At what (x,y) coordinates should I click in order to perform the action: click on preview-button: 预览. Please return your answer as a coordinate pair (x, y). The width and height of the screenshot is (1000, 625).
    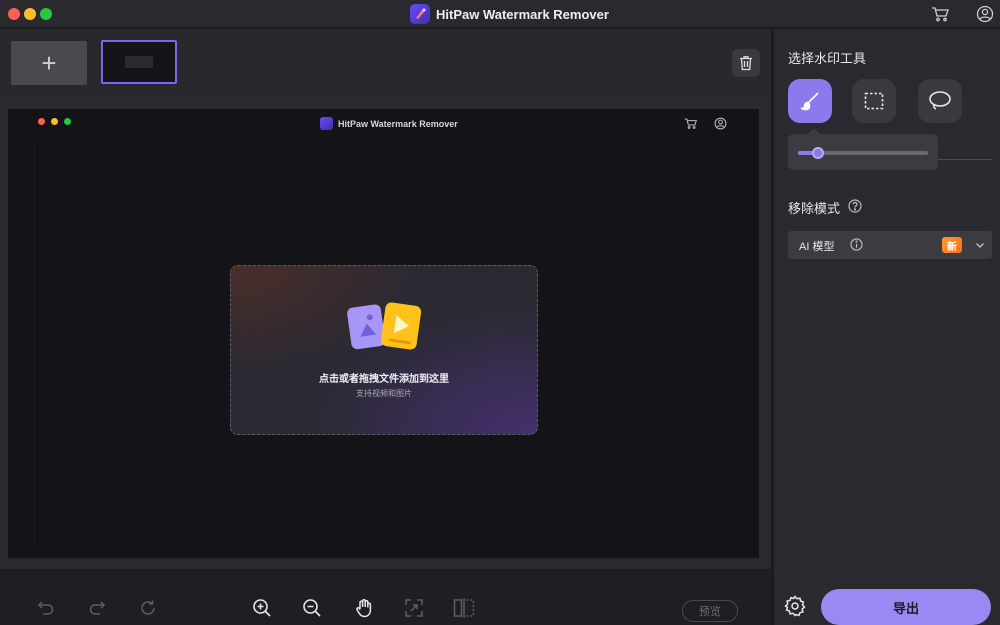
    Looking at the image, I should click on (710, 611).